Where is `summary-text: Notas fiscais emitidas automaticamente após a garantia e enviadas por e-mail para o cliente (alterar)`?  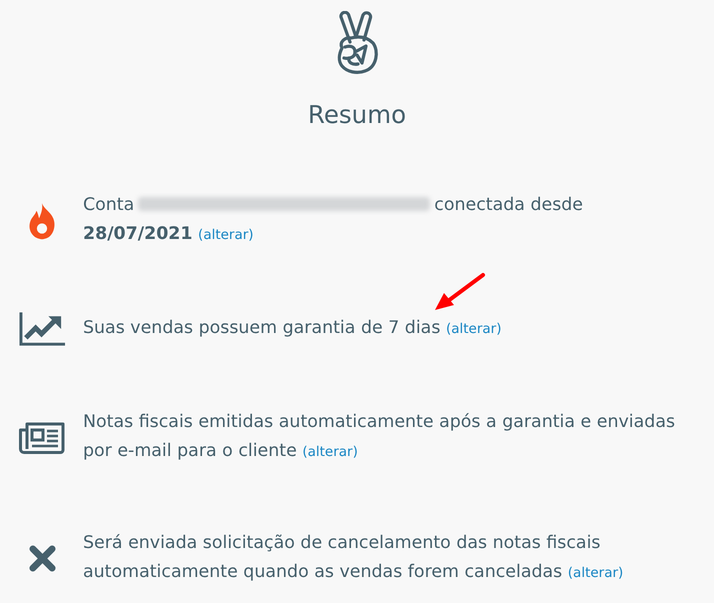 summary-text: Notas fiscais emitidas automaticamente após a garantia e enviadas por e-mail para o cliente (alterar) is located at coordinates (379, 437).